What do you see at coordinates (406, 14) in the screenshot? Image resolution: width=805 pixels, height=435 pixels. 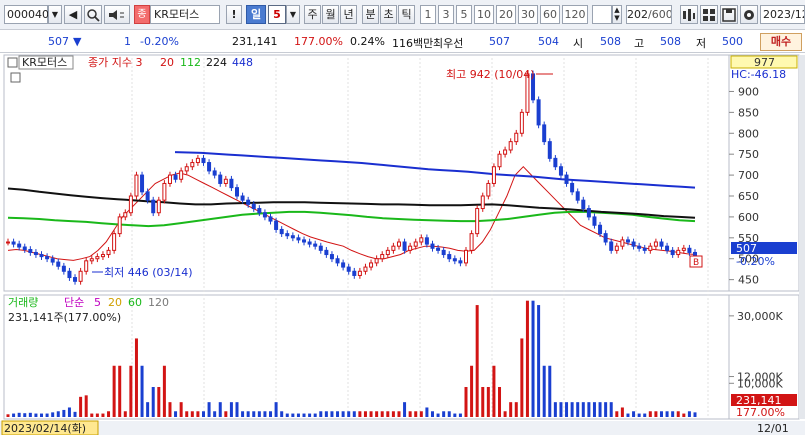 I see `tick-button: 틱` at bounding box center [406, 14].